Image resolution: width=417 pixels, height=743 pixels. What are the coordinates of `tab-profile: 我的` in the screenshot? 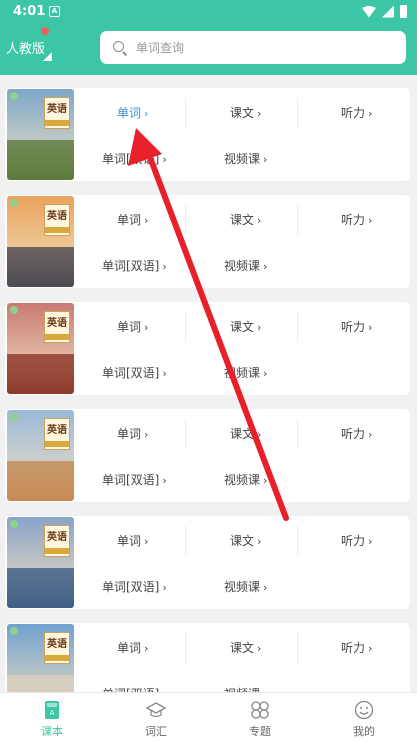 It's located at (364, 718).